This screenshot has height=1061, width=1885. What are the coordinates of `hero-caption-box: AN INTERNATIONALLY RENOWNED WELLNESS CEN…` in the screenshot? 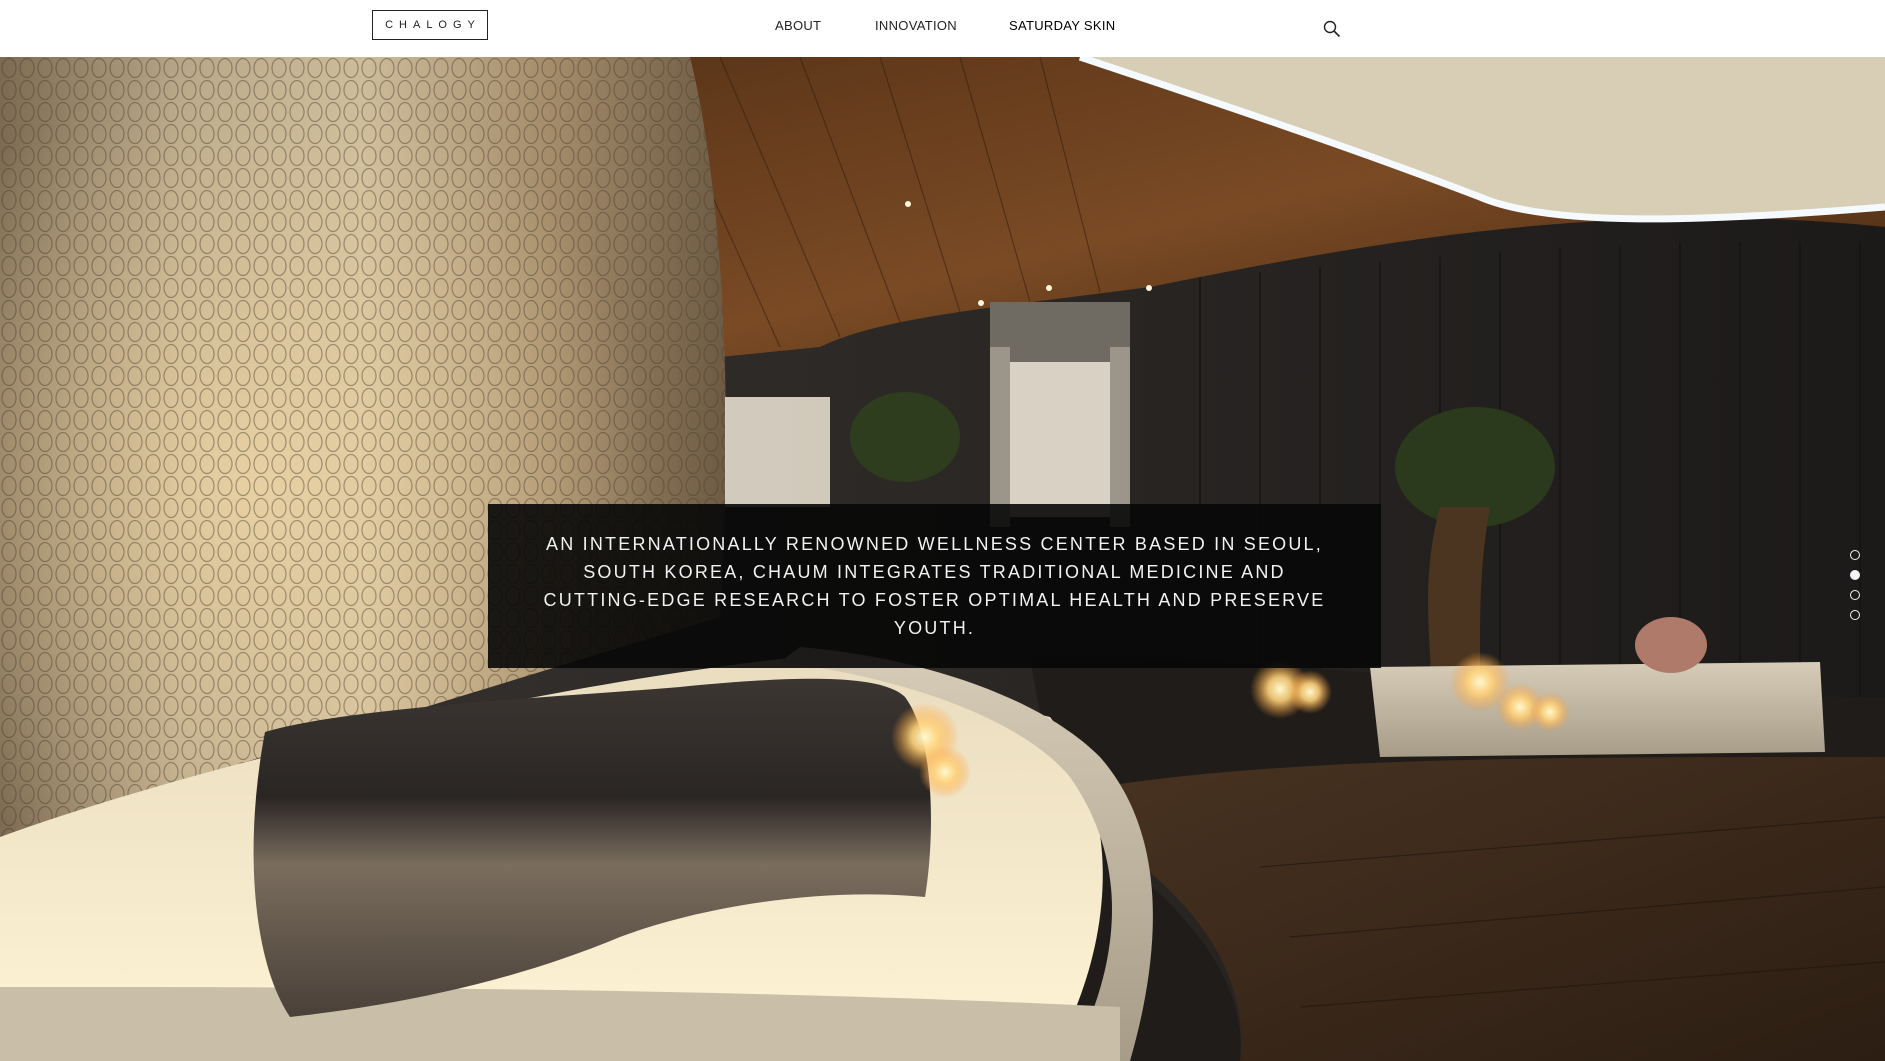 It's located at (934, 586).